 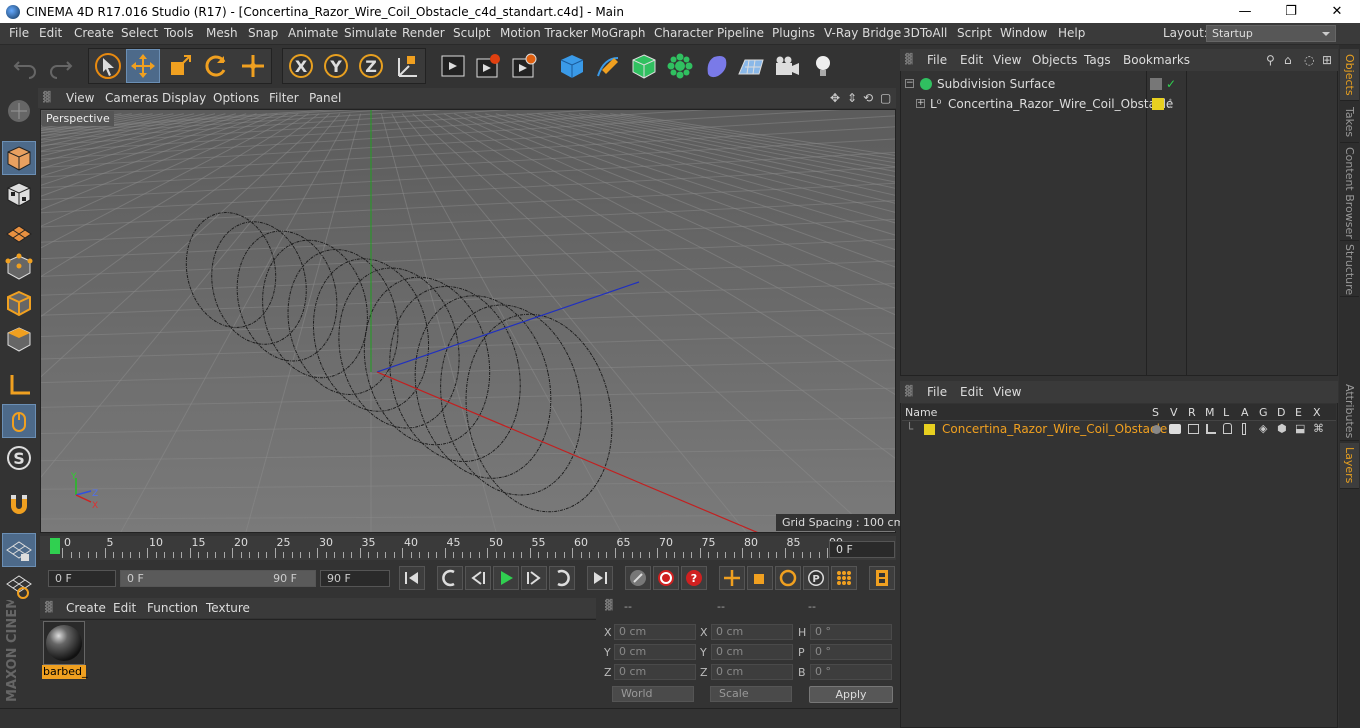 What do you see at coordinates (1327, 60) in the screenshot?
I see `objects-new-window-icon: ⊞` at bounding box center [1327, 60].